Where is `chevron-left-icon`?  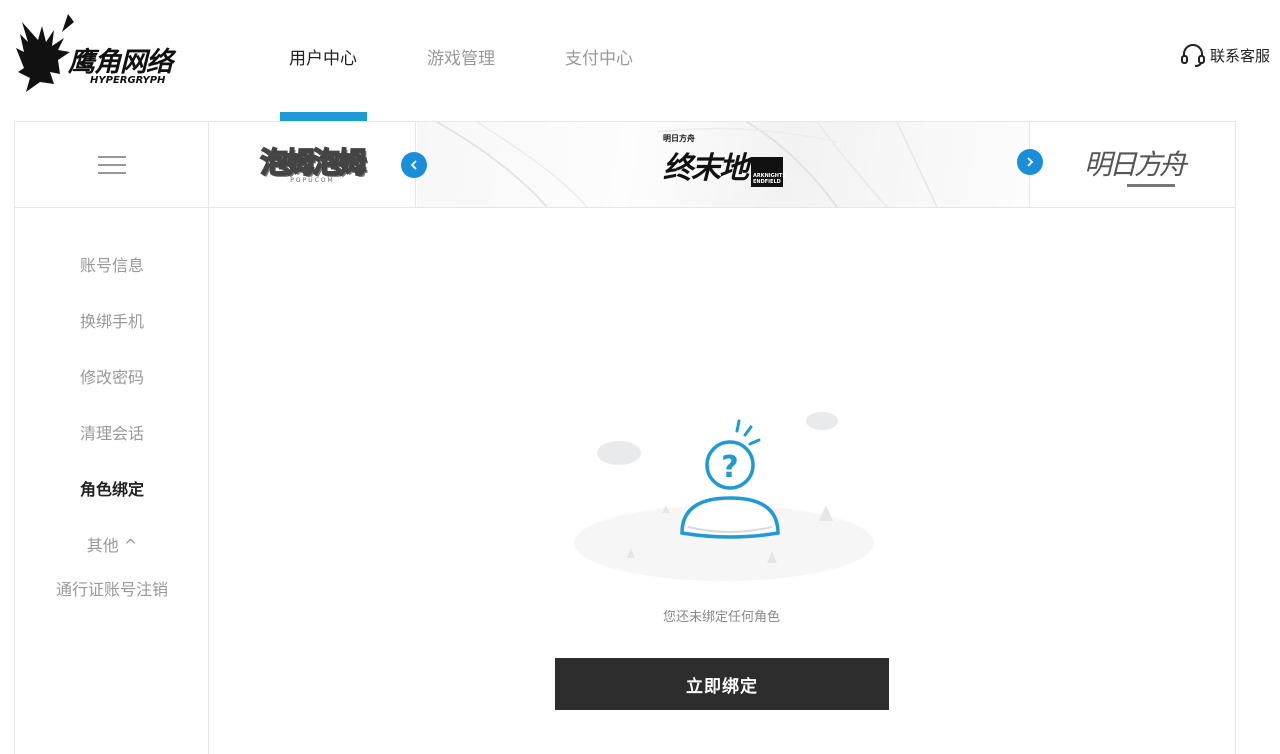
chevron-left-icon is located at coordinates (413, 165).